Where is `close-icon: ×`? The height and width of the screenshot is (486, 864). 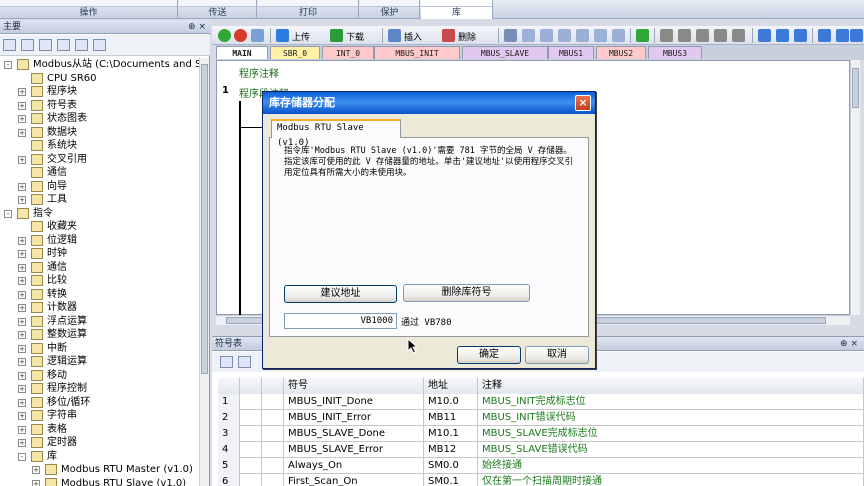
close-icon: × is located at coordinates (583, 103).